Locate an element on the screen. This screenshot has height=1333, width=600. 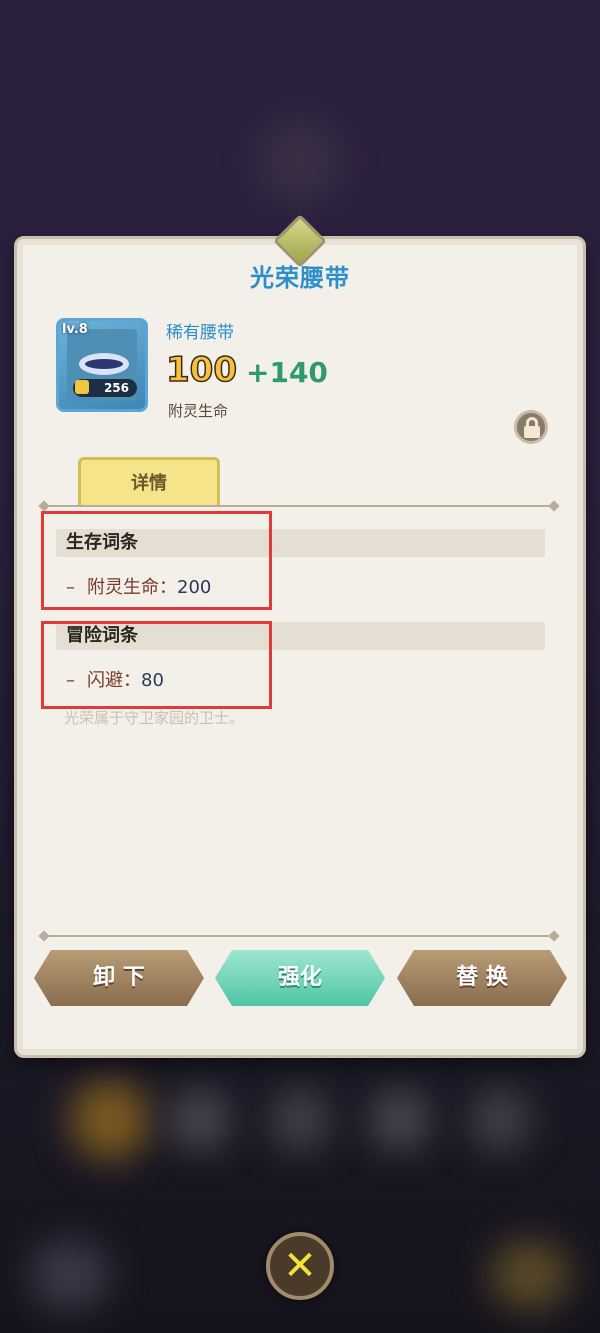
item-level: lv.8 is located at coordinates (75, 329).